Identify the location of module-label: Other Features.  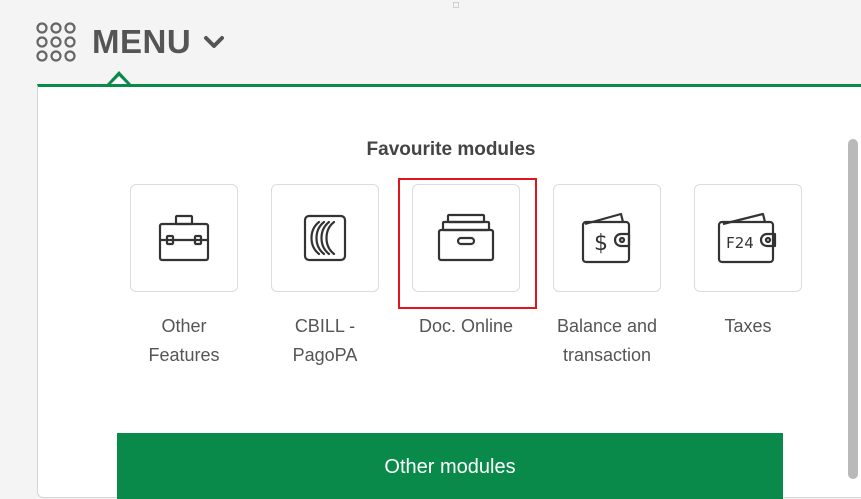
(184, 340).